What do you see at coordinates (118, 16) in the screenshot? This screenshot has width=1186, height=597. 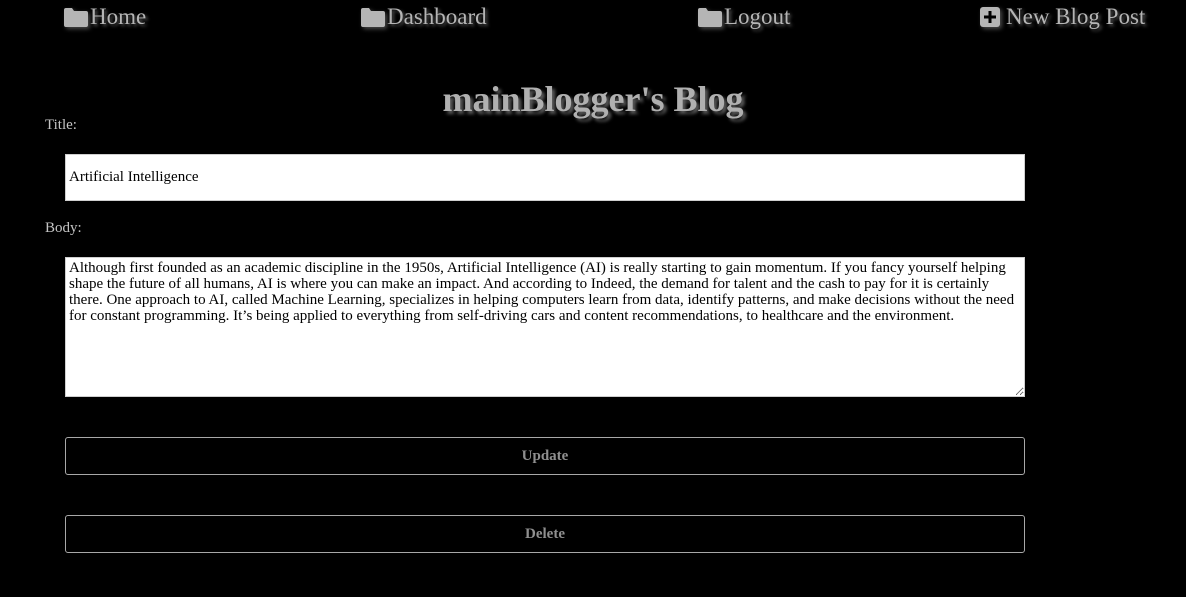 I see `nav-home-label: Home` at bounding box center [118, 16].